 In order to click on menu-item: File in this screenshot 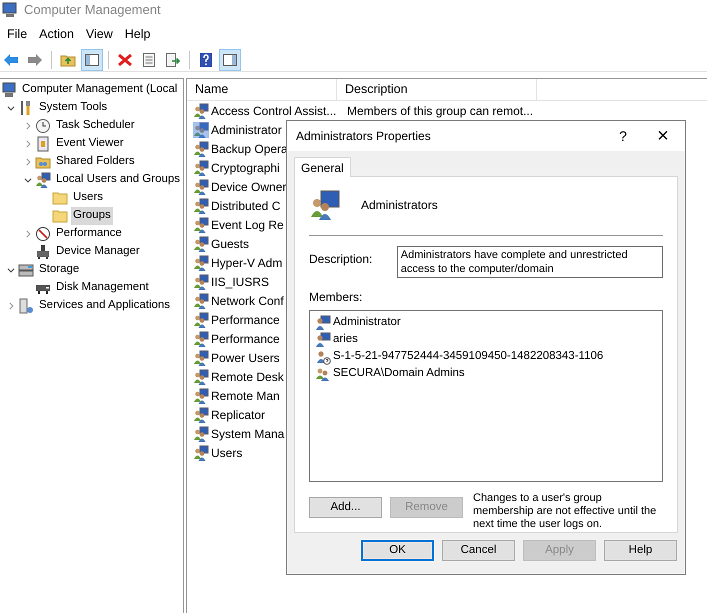, I will do `click(17, 34)`.